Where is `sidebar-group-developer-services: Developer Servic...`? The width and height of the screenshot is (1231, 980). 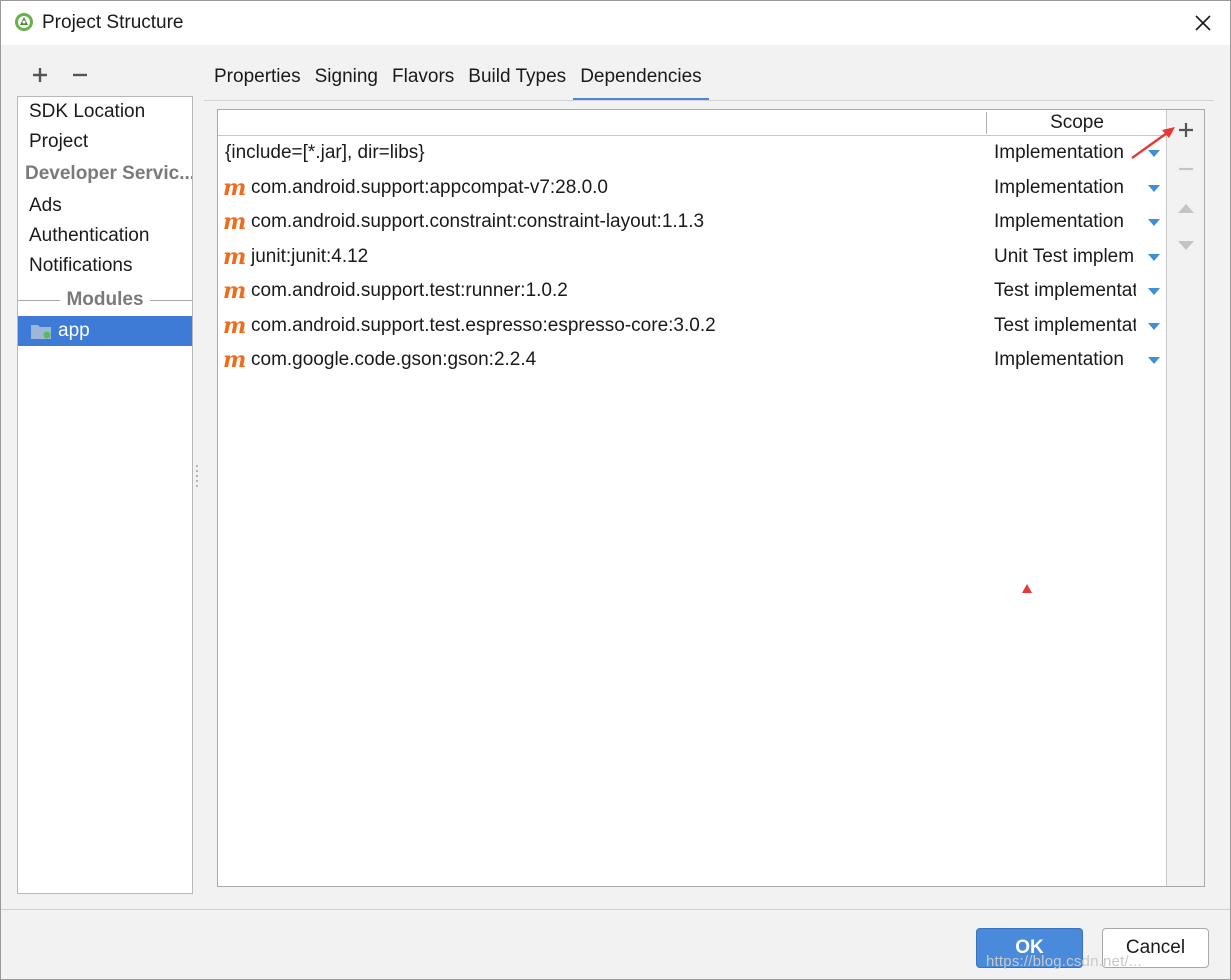 sidebar-group-developer-services: Developer Servic... is located at coordinates (108, 173).